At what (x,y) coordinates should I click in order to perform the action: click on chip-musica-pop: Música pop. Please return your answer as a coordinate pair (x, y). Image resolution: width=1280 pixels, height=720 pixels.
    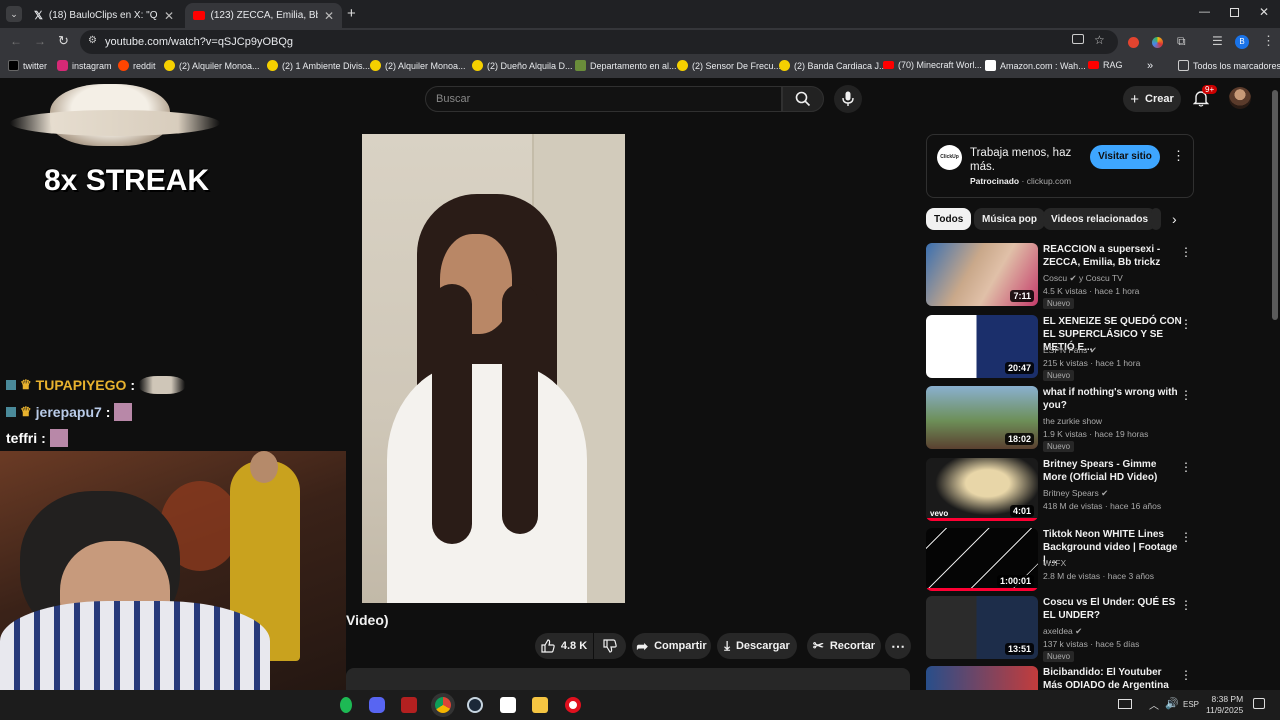
    Looking at the image, I should click on (1010, 219).